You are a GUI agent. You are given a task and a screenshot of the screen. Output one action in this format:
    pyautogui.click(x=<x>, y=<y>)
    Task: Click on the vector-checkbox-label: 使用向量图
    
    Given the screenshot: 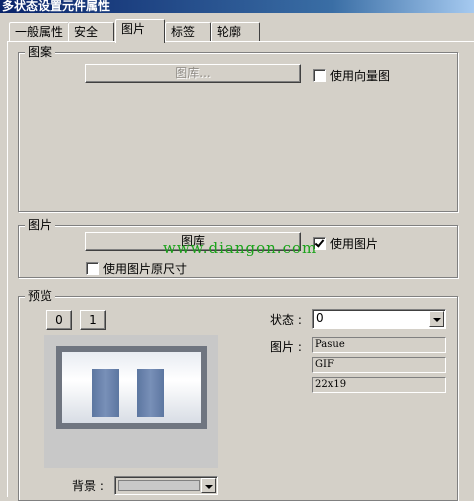 What is the action you would take?
    pyautogui.click(x=360, y=76)
    